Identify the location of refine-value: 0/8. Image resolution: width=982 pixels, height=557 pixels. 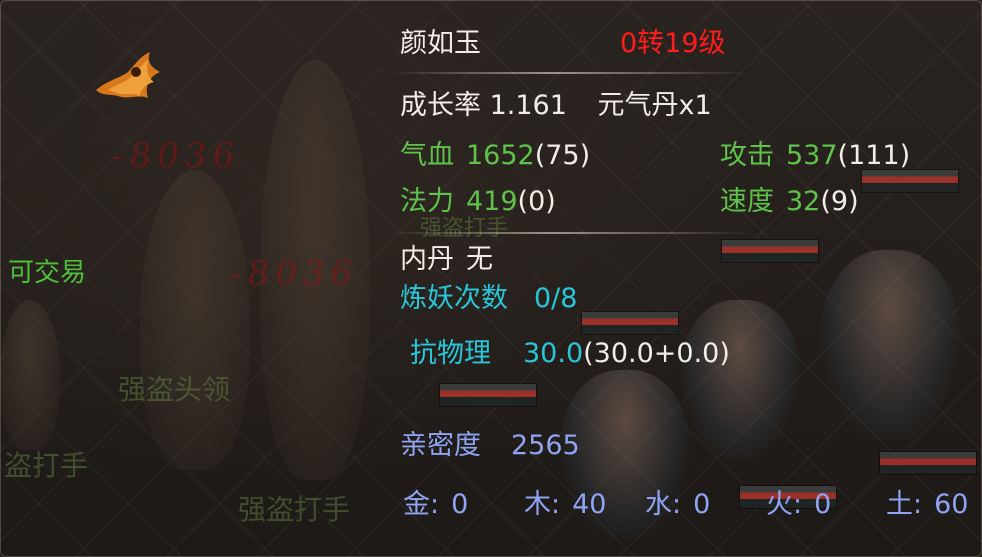
(556, 298).